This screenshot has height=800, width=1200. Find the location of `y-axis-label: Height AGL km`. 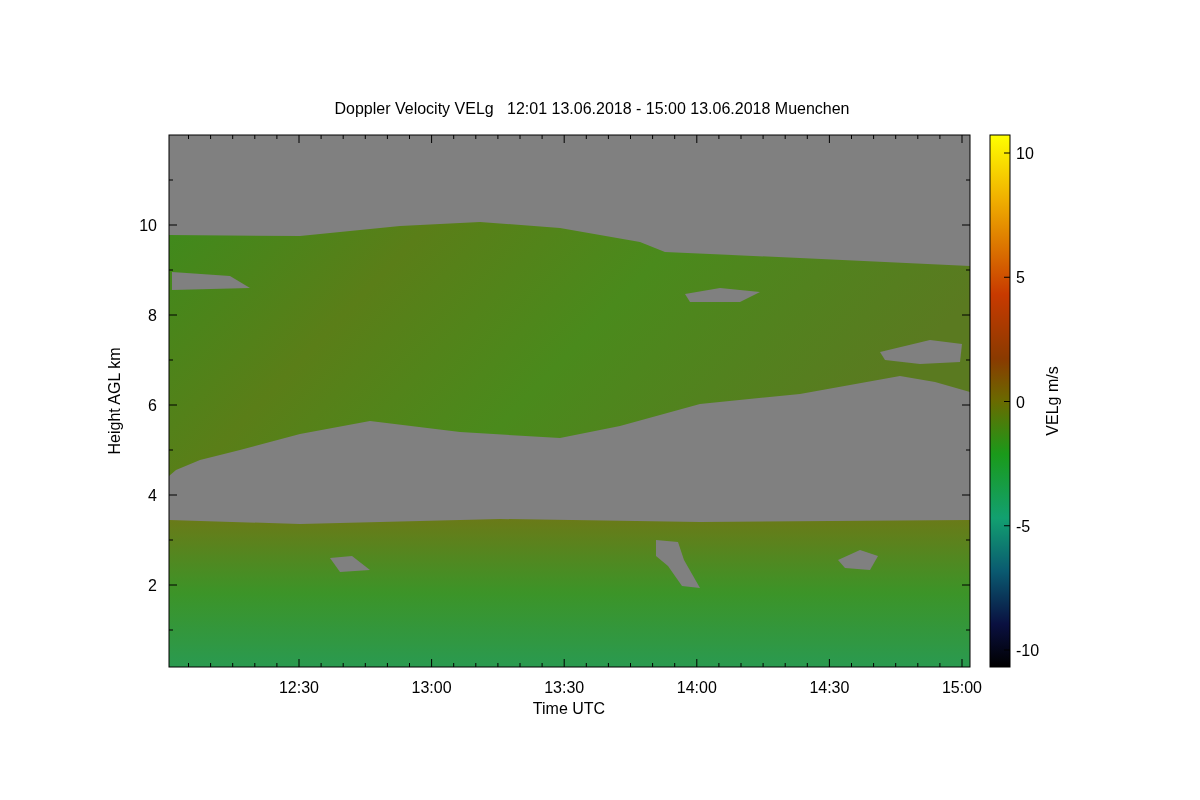

y-axis-label: Height AGL km is located at coordinates (114, 401).